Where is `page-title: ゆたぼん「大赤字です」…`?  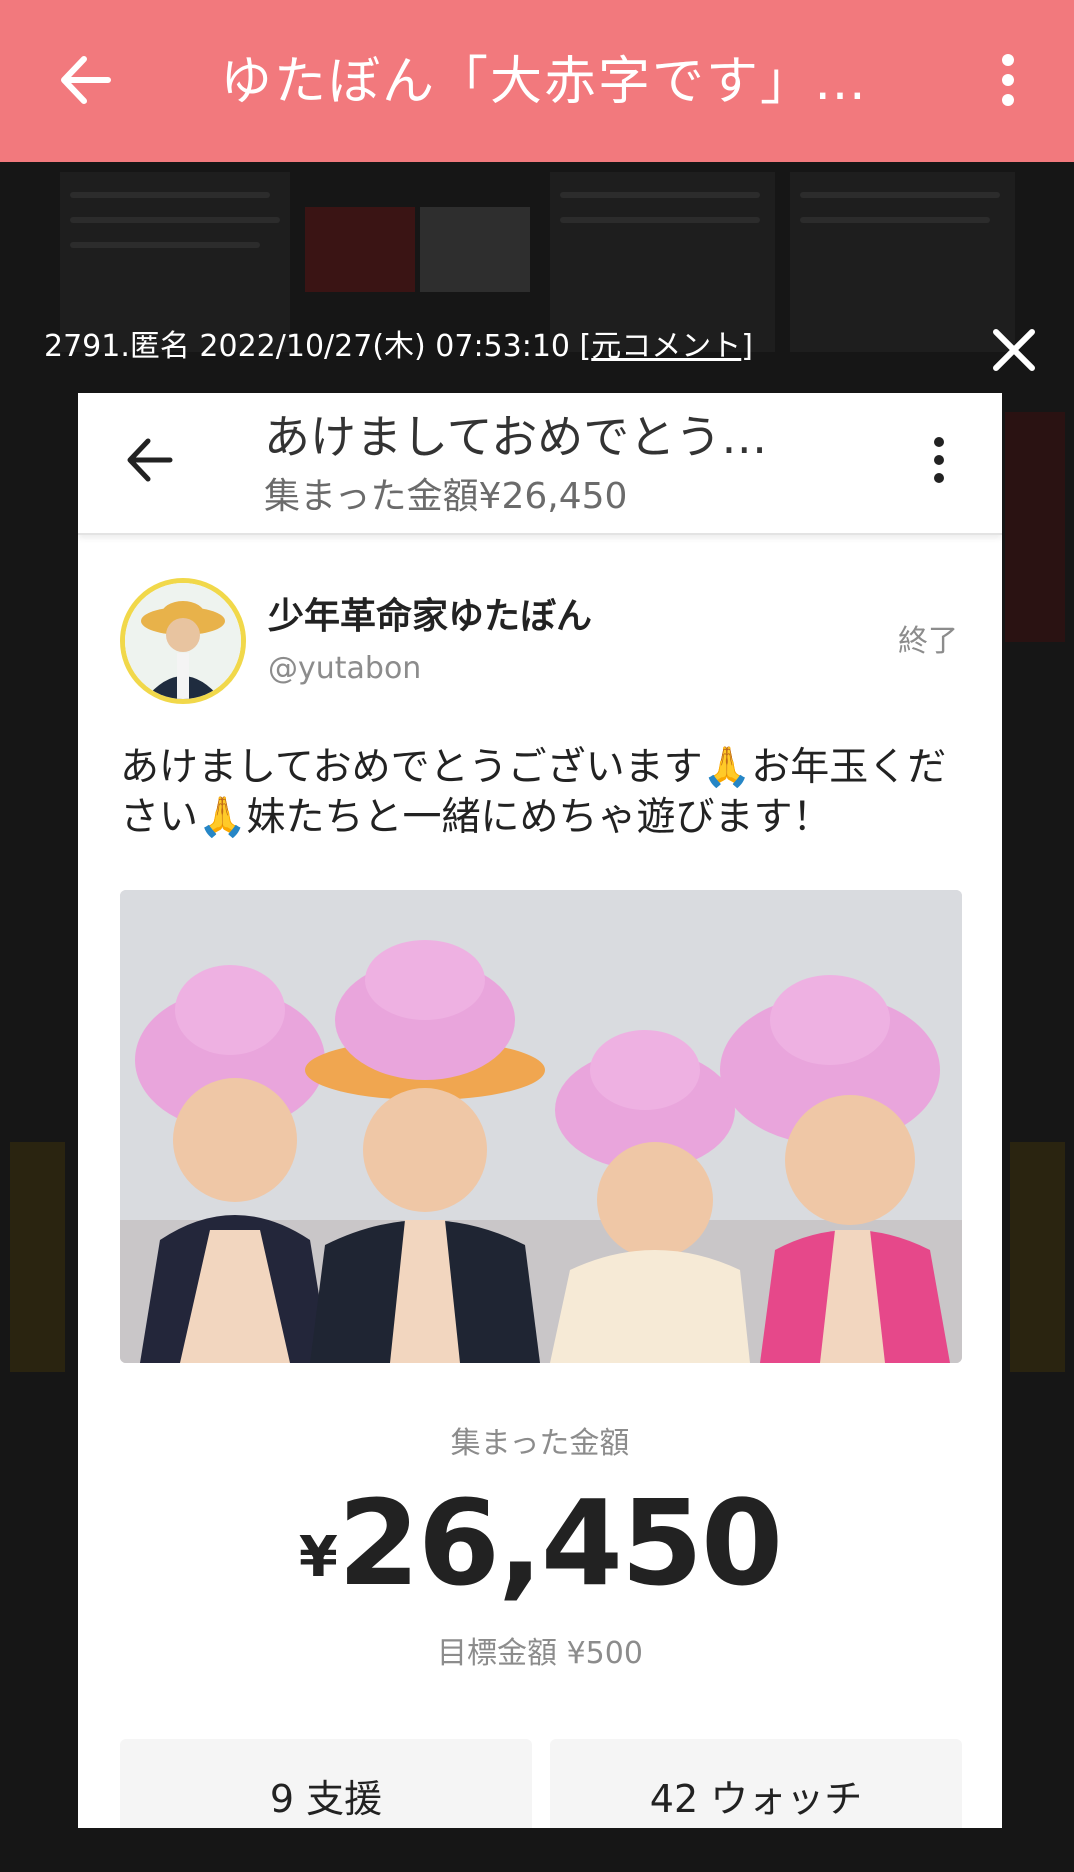 page-title: ゆたぼん「大赤字です」… is located at coordinates (544, 82).